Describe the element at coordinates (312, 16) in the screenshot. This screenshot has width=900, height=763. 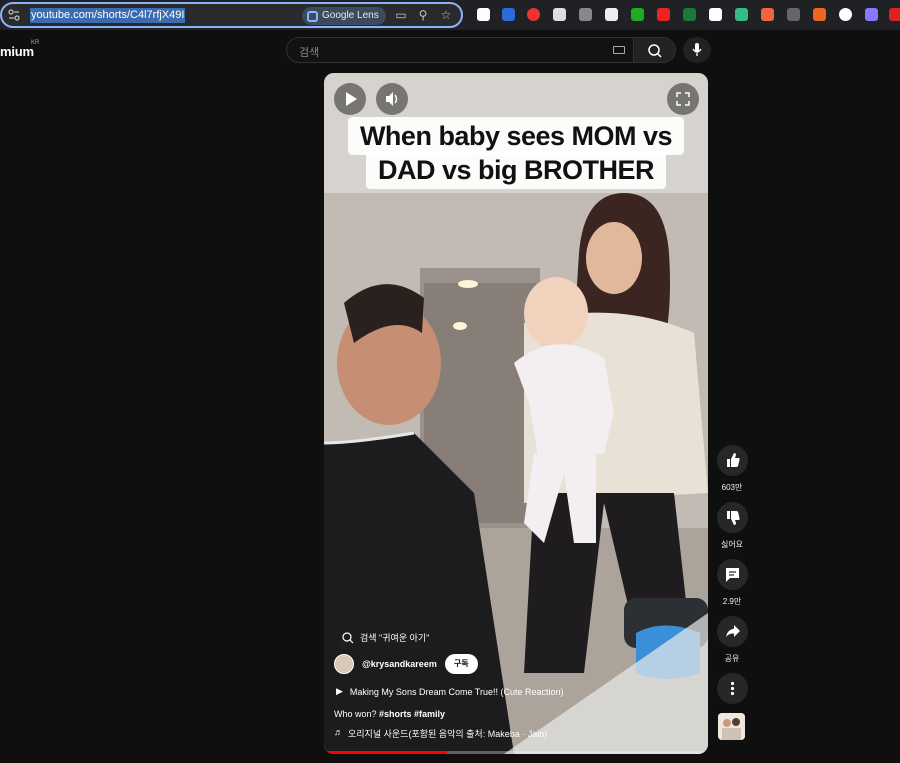
I see `lens-icon` at that location.